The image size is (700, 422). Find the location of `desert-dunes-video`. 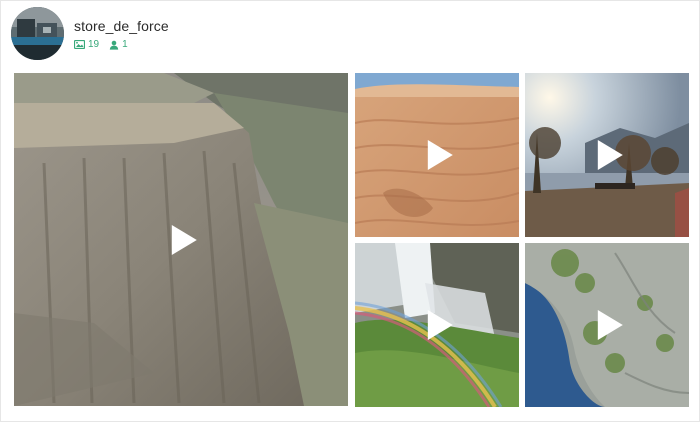

desert-dunes-video is located at coordinates (437, 155).